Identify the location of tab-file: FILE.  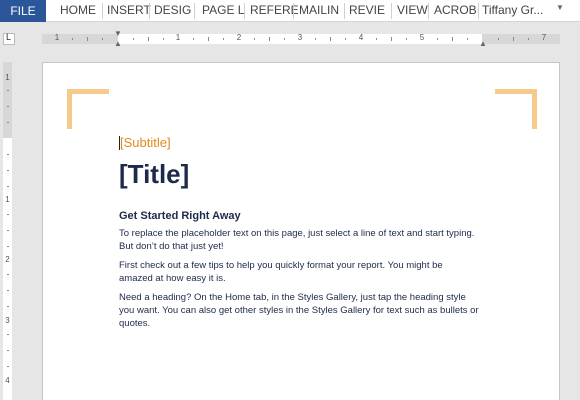
(23, 11).